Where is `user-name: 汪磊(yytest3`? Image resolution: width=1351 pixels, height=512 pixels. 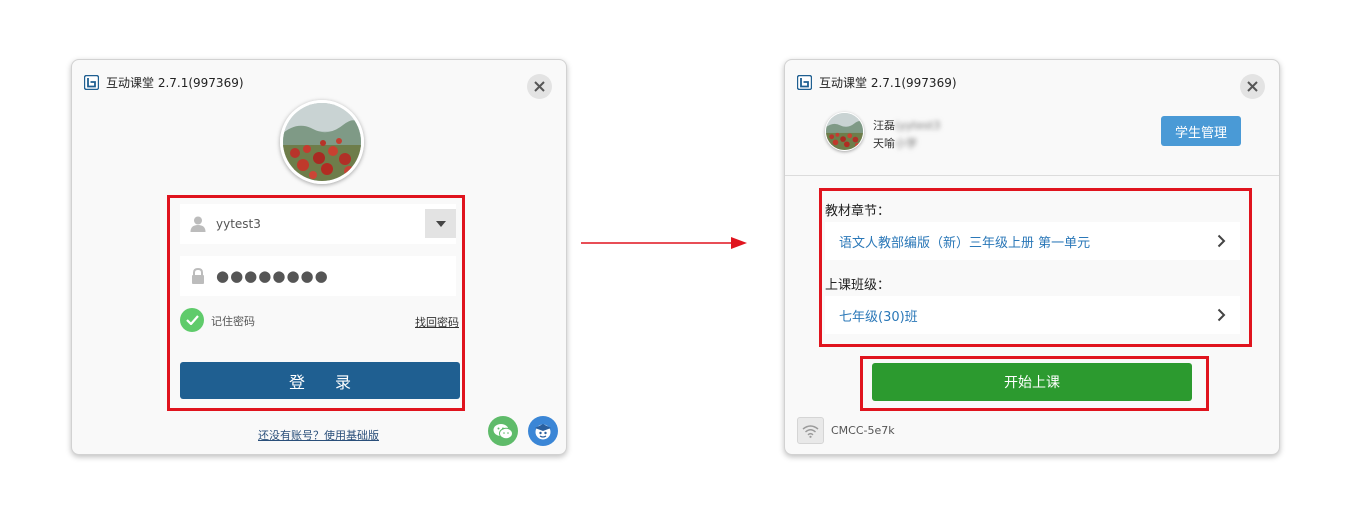 user-name: 汪磊(yytest3 is located at coordinates (906, 125).